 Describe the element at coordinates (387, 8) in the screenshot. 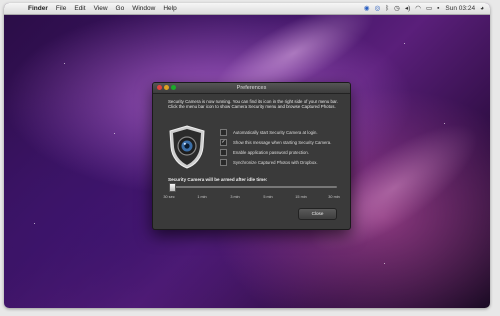

I see `bluetooth-icon: ᛒ` at that location.